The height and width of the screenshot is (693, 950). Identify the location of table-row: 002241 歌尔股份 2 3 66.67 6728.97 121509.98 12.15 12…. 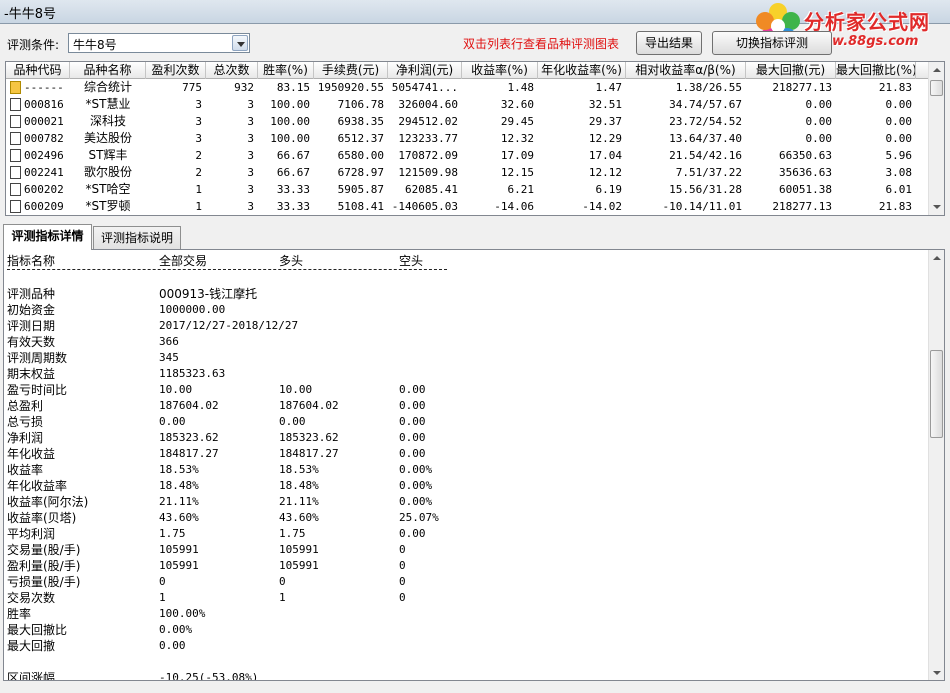
(468, 172).